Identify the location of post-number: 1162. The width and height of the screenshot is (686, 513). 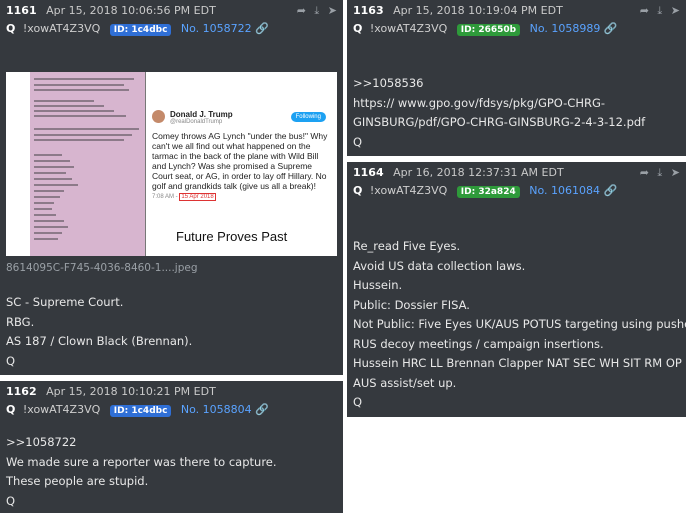
(21, 391).